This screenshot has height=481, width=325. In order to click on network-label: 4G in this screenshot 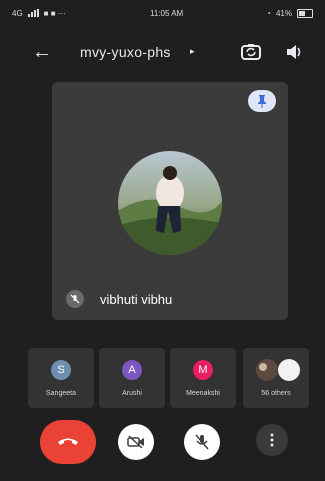, I will do `click(17, 13)`.